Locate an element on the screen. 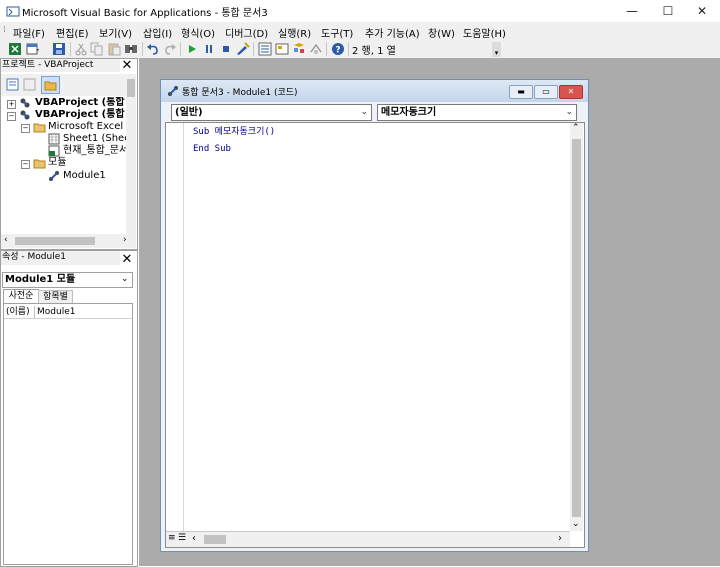 The width and height of the screenshot is (720, 567). project-panel-hscrollbar: ‹ › is located at coordinates (68, 241).